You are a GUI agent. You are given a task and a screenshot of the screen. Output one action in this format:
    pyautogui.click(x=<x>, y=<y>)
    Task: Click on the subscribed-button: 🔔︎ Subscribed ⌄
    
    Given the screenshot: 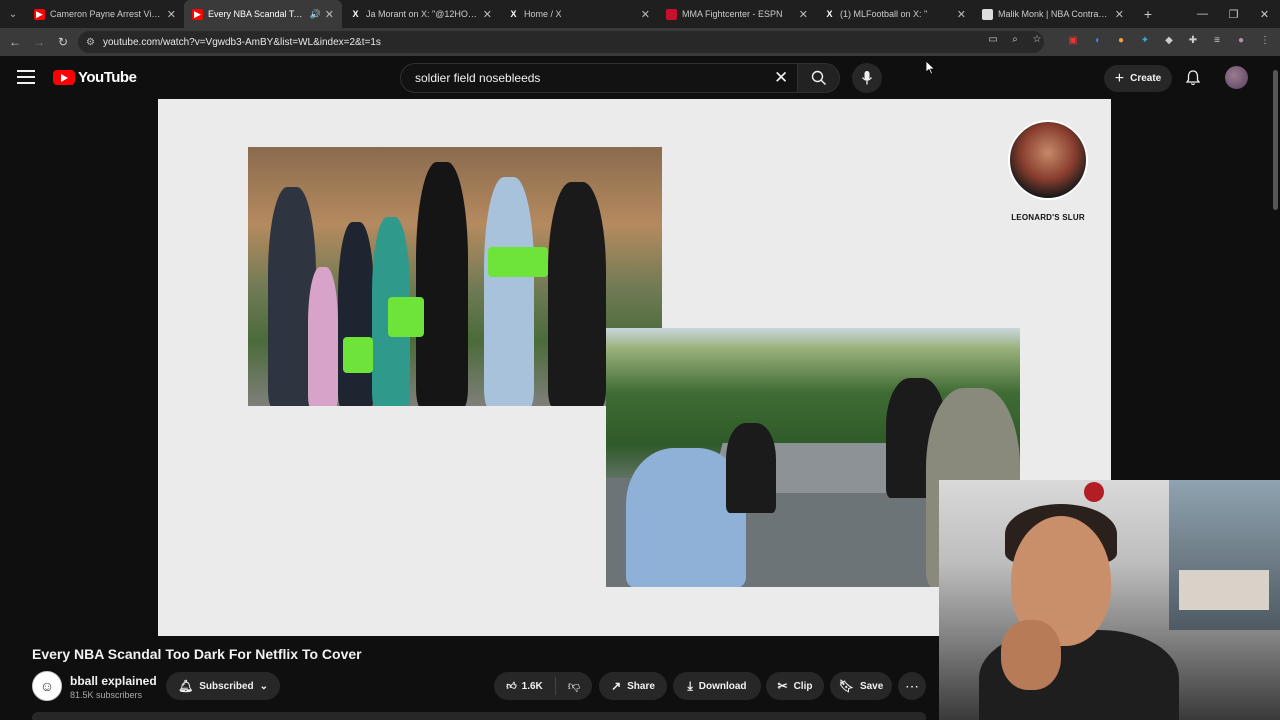 What is the action you would take?
    pyautogui.click(x=223, y=686)
    